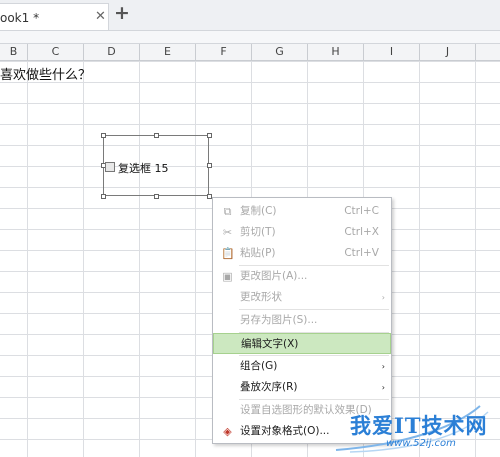 The height and width of the screenshot is (457, 500). What do you see at coordinates (361, 253) in the screenshot?
I see `menu-item-shortcut: Ctrl+V` at bounding box center [361, 253].